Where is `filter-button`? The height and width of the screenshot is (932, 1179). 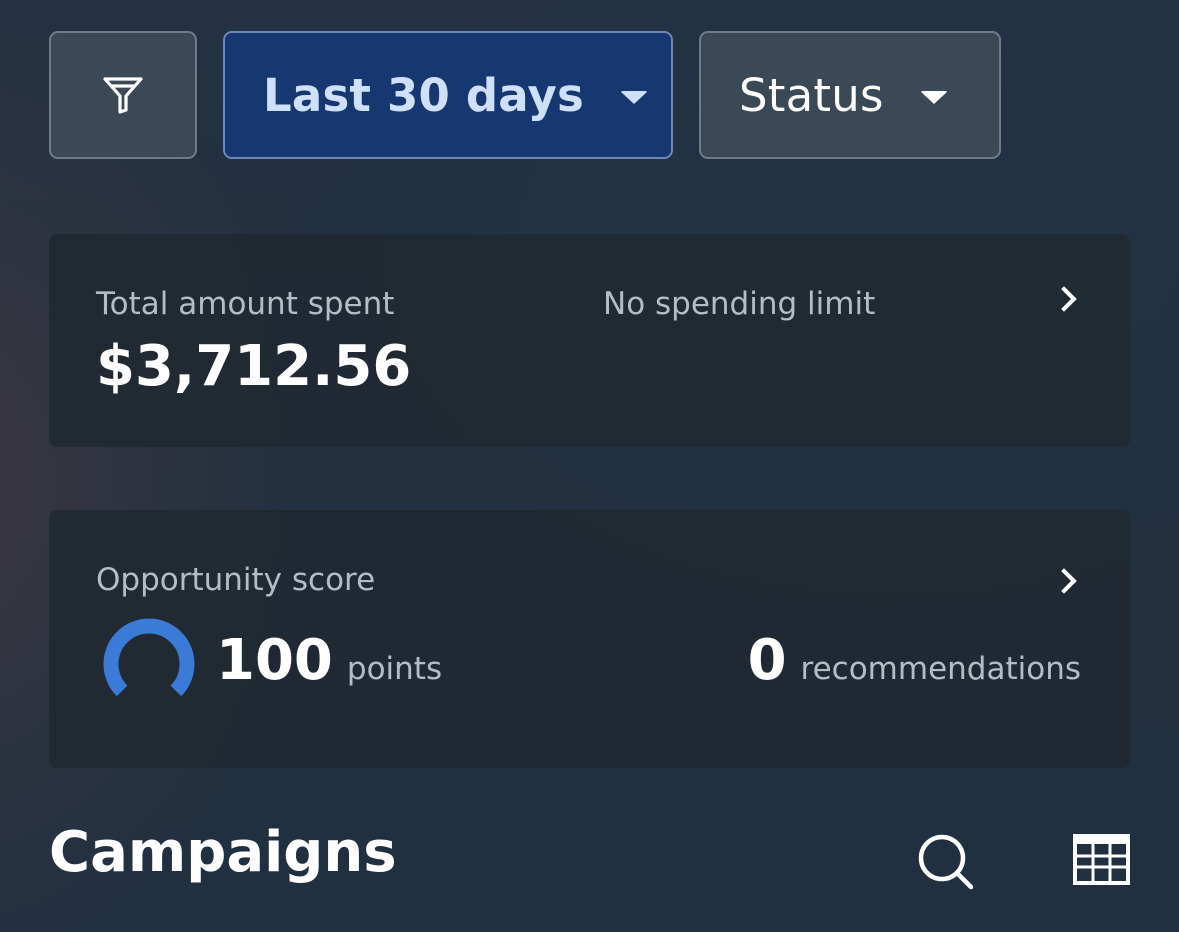 filter-button is located at coordinates (123, 95).